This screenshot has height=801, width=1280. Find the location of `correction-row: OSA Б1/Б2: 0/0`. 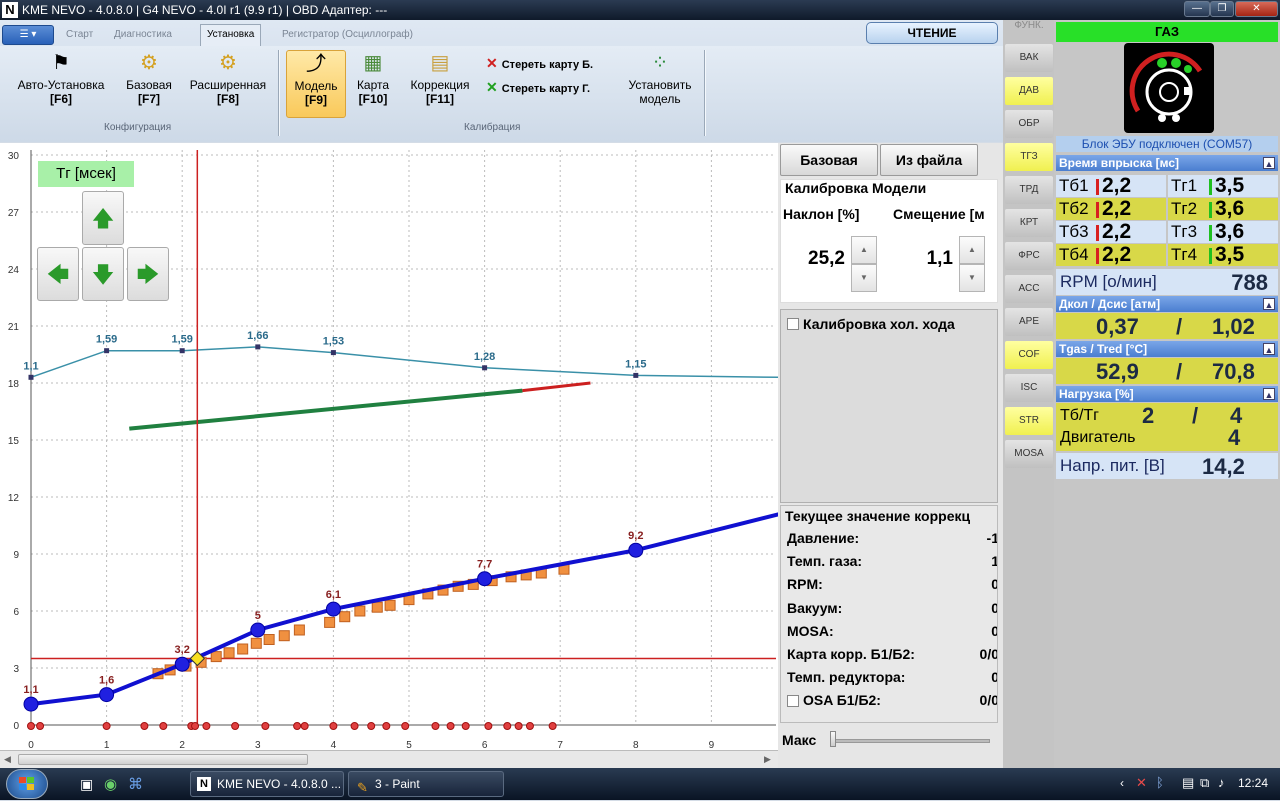

correction-row: OSA Б1/Б2: 0/0 is located at coordinates (900, 700).